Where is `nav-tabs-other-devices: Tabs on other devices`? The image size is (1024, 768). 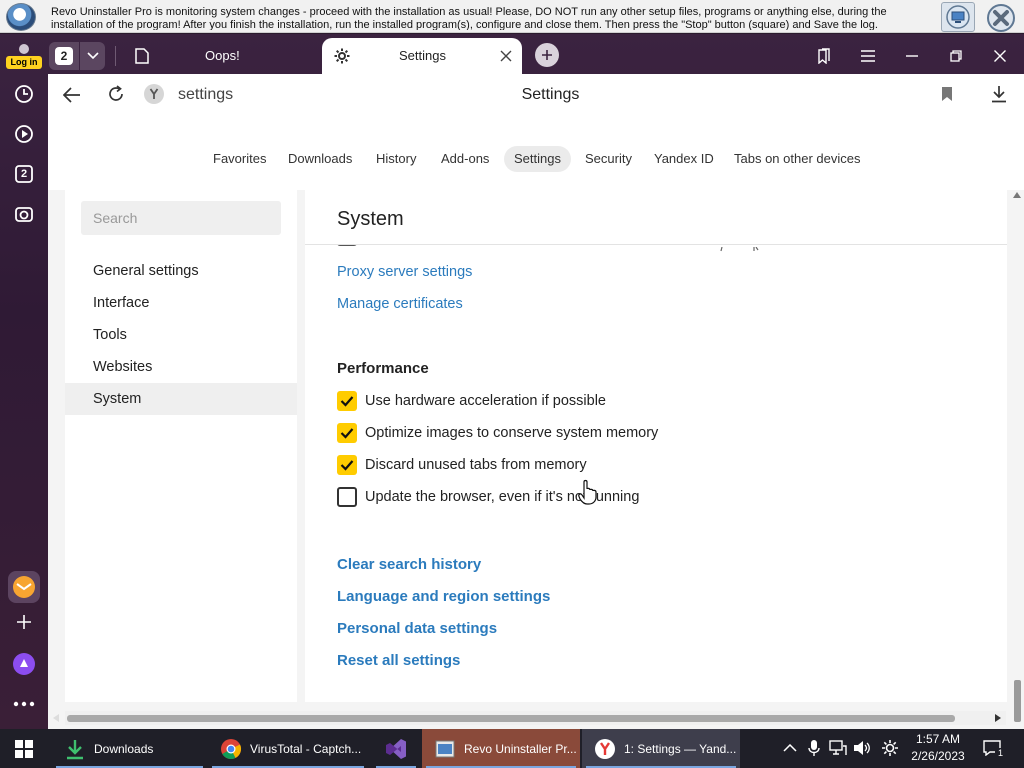 nav-tabs-other-devices: Tabs on other devices is located at coordinates (797, 159).